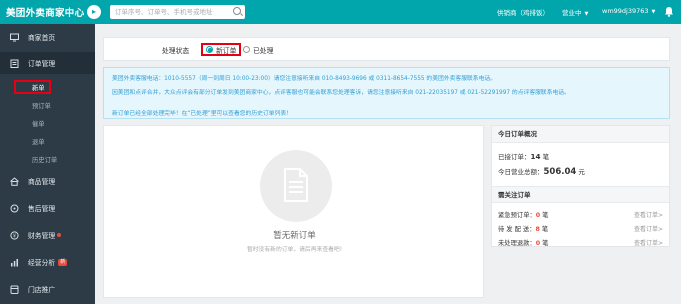 The width and height of the screenshot is (681, 304). I want to click on notification-dot, so click(59, 235).